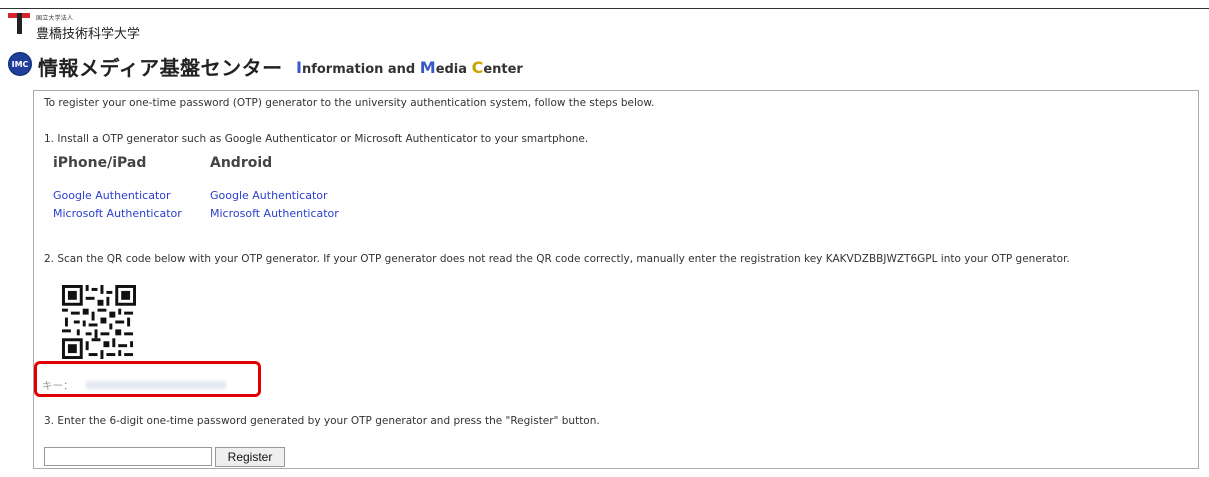 This screenshot has width=1209, height=477. Describe the element at coordinates (19, 23) in the screenshot. I see `university-logo-icon` at that location.